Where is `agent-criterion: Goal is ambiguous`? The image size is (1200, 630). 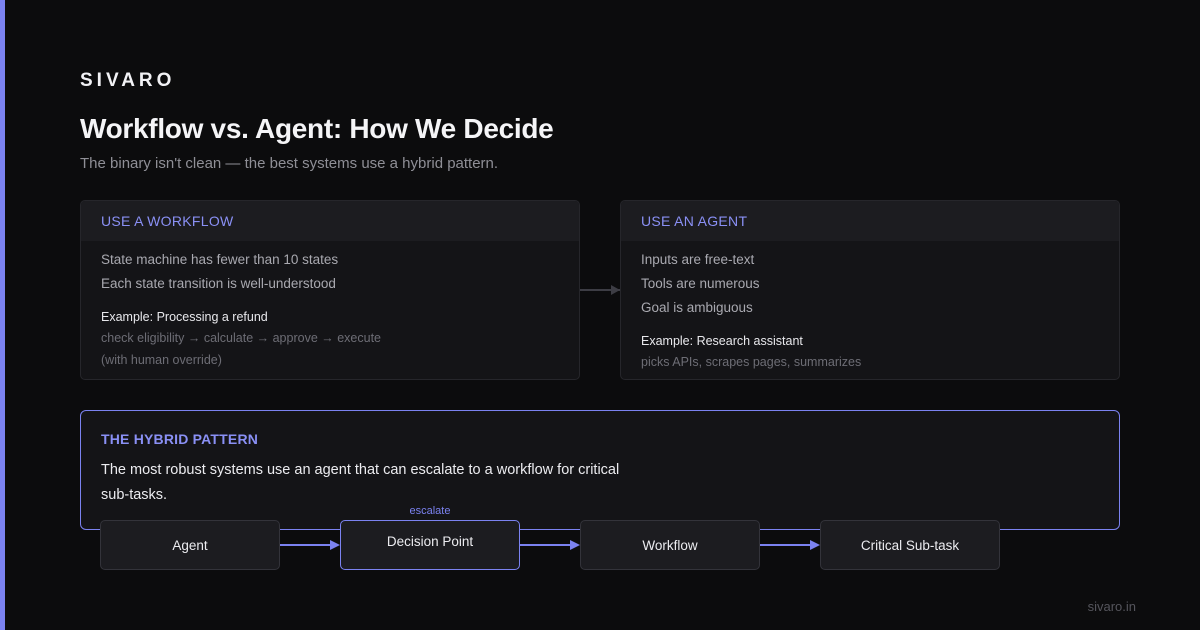
agent-criterion: Goal is ambiguous is located at coordinates (697, 307).